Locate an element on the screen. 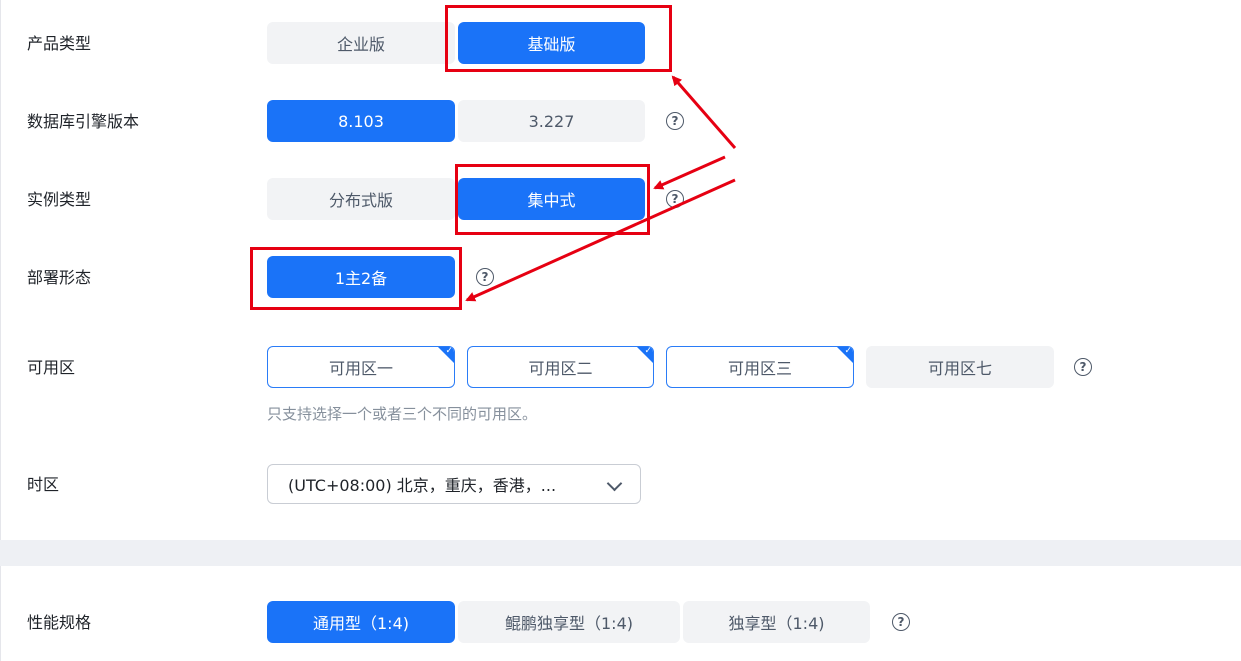 The image size is (1241, 661). zone-help-icon: ? is located at coordinates (1083, 367).